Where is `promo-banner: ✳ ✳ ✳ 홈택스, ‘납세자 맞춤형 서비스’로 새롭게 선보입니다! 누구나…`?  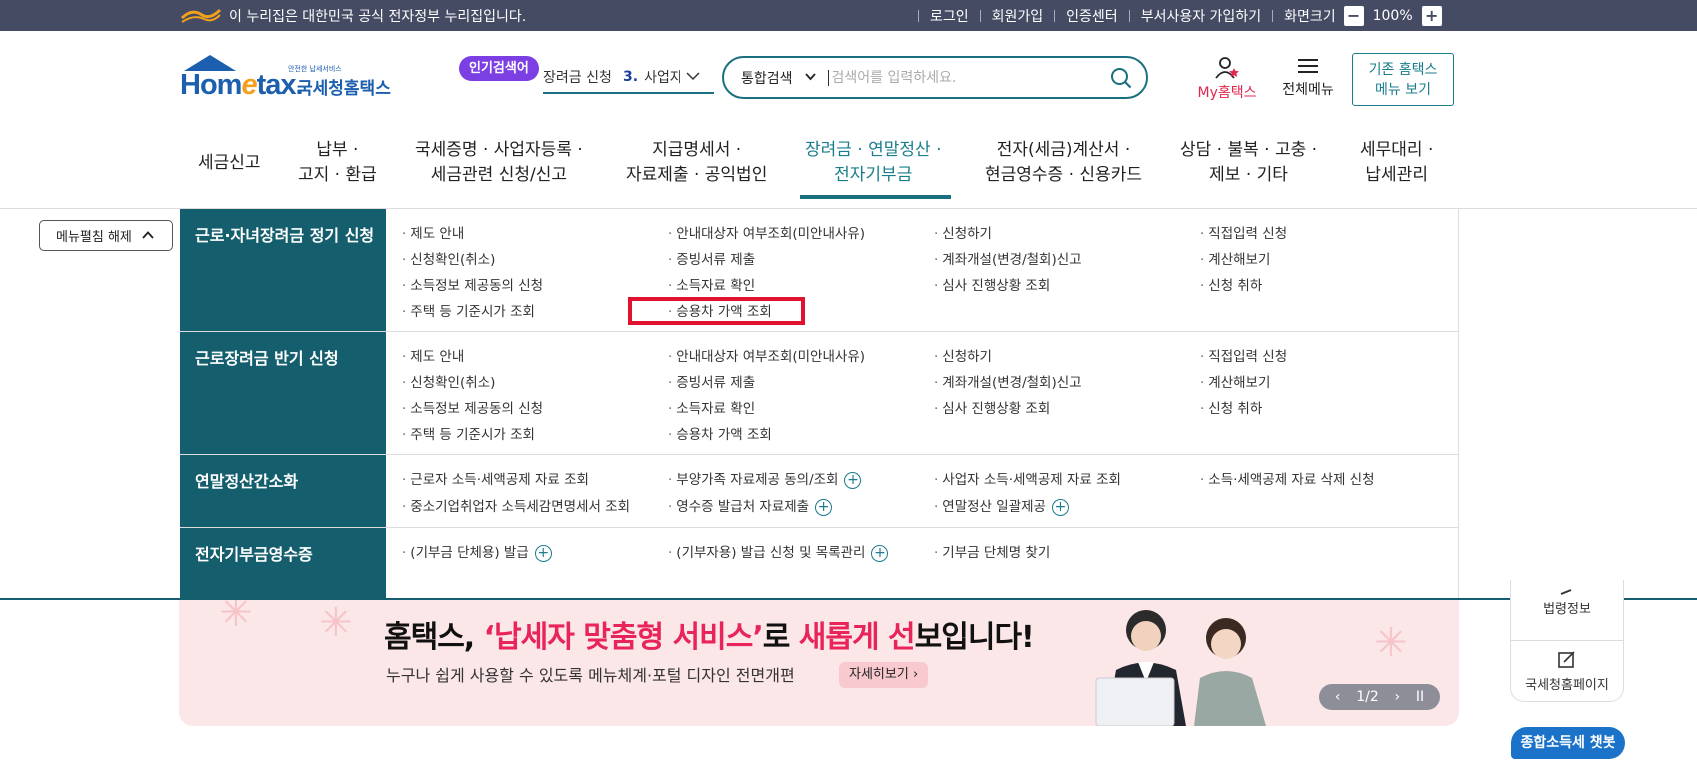
promo-banner: ✳ ✳ ✳ 홈택스, ‘납세자 맞춤형 서비스’로 새롭게 선보입니다! 누구나… is located at coordinates (819, 663).